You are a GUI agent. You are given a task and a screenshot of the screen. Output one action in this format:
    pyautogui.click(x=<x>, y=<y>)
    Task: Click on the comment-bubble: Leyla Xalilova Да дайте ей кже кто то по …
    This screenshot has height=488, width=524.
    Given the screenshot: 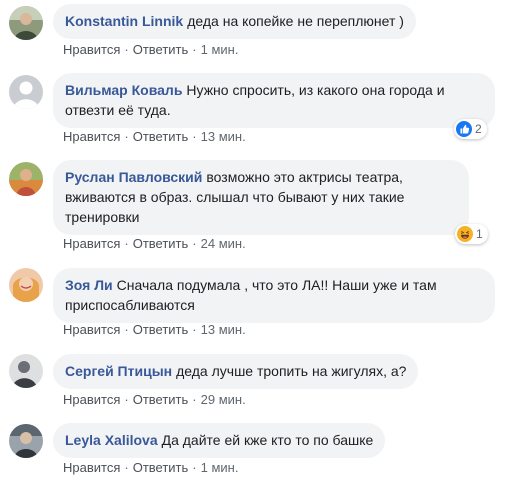 What is the action you would take?
    pyautogui.click(x=219, y=440)
    